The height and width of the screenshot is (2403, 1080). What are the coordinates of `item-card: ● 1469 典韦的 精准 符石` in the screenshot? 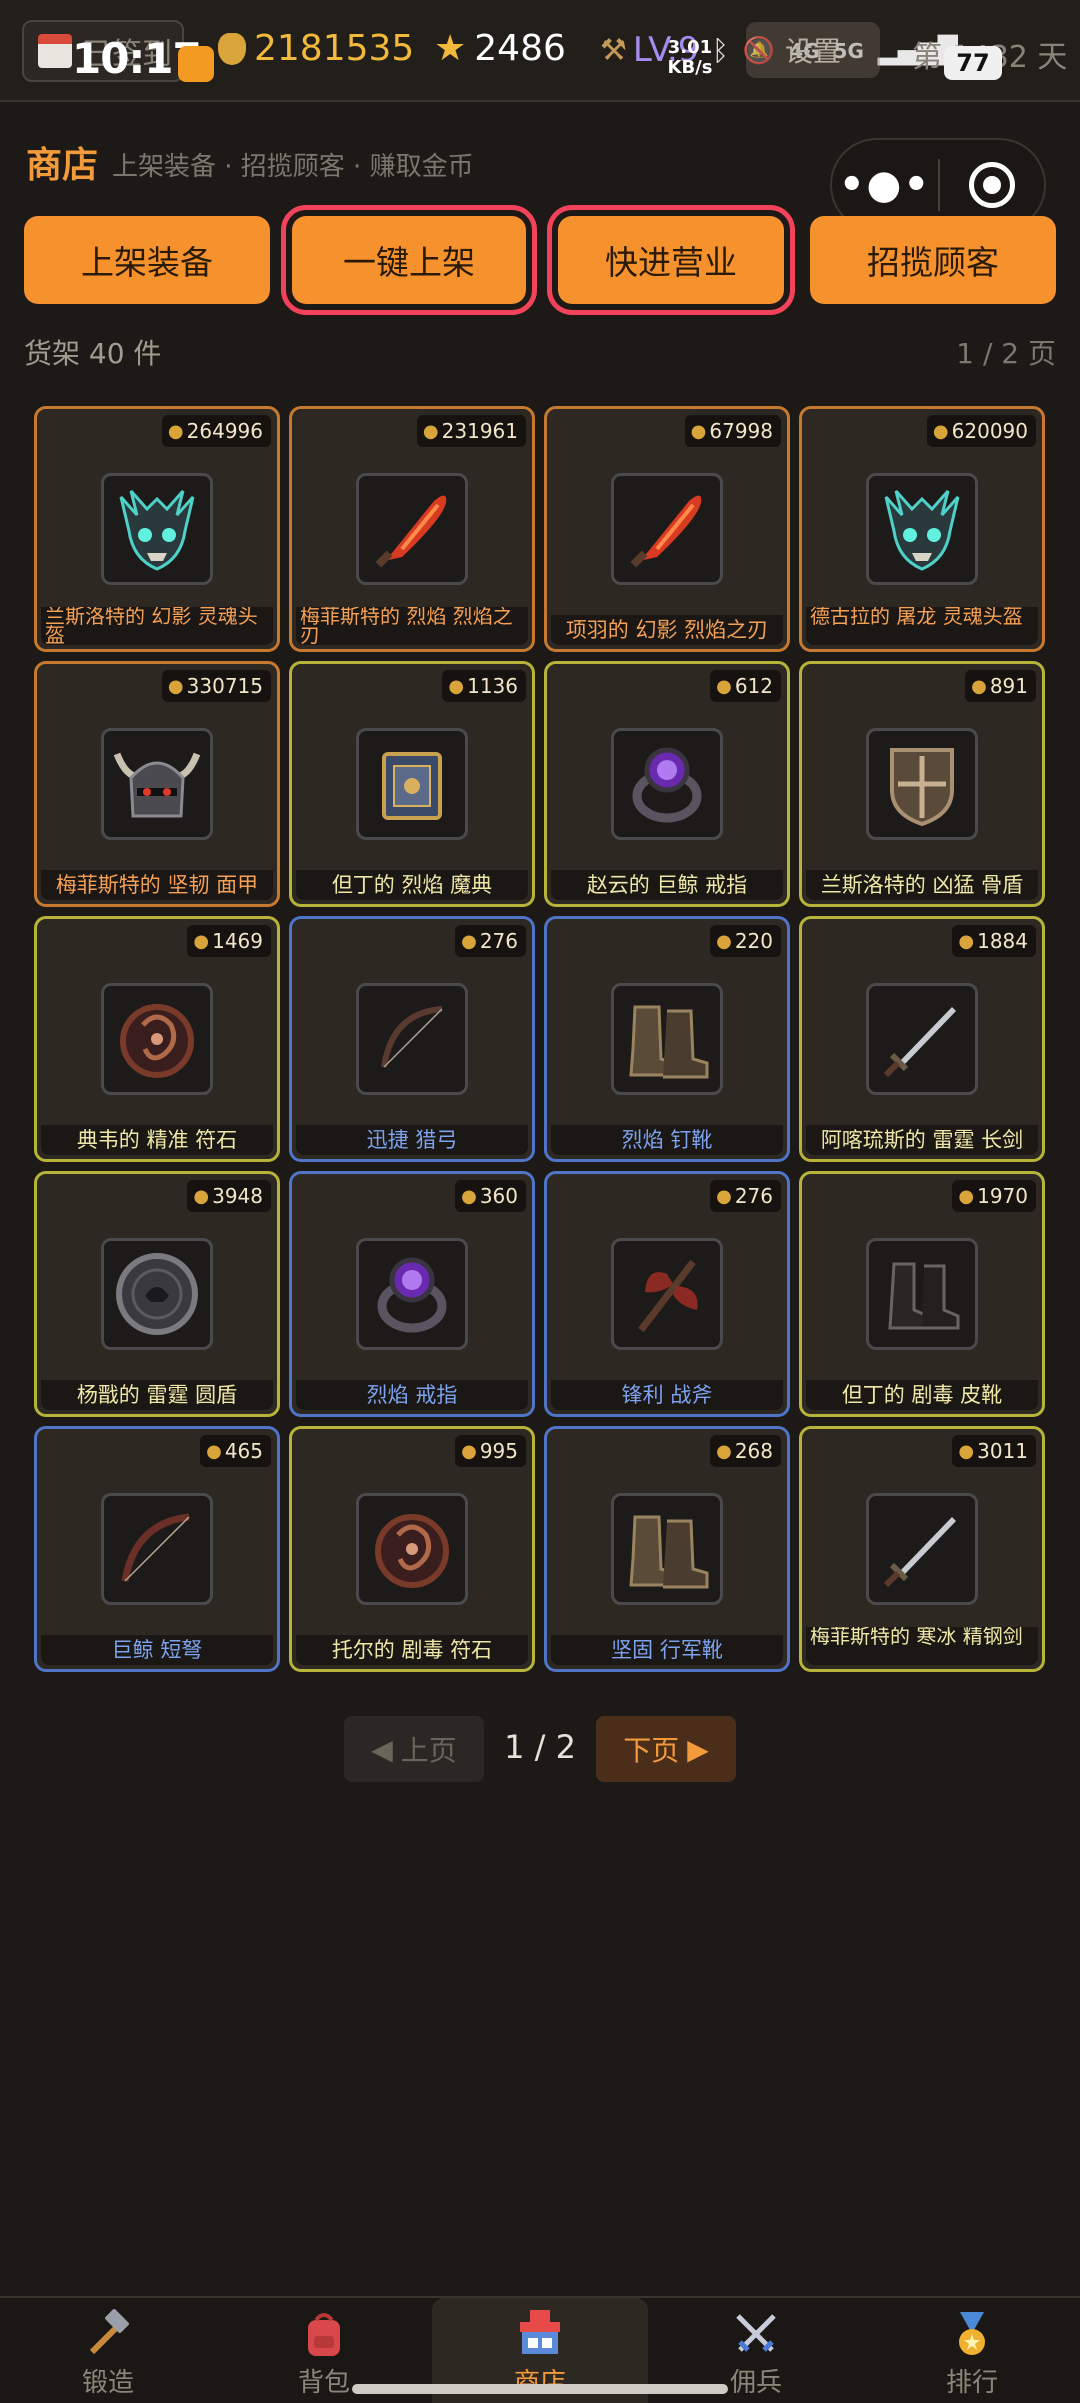 It's located at (157, 1039).